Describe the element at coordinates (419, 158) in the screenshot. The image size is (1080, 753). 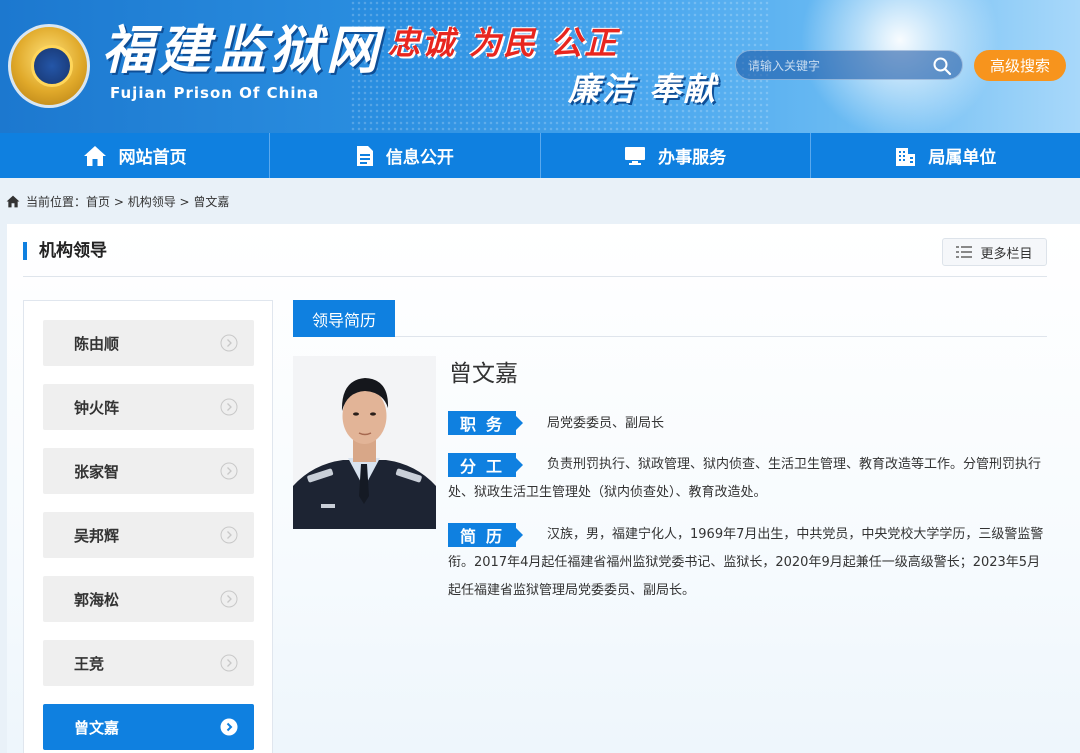
I see `nav-item-label: 信息公开` at that location.